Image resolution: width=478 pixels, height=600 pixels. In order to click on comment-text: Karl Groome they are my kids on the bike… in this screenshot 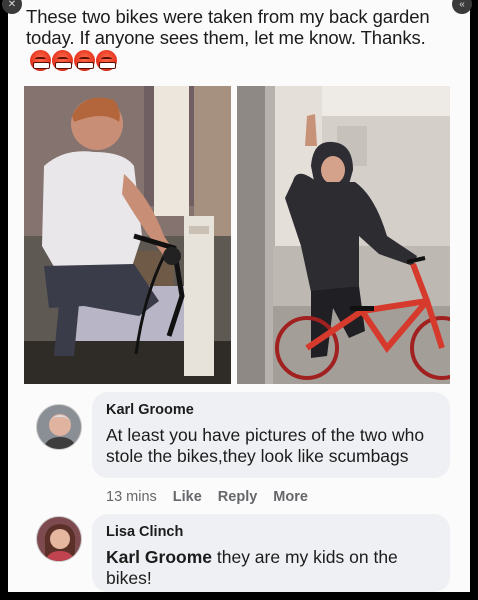, I will do `click(271, 568)`.